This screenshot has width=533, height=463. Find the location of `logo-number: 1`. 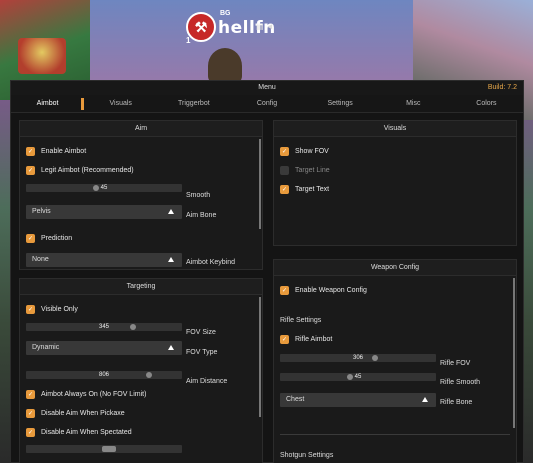

logo-number: 1 is located at coordinates (188, 40).